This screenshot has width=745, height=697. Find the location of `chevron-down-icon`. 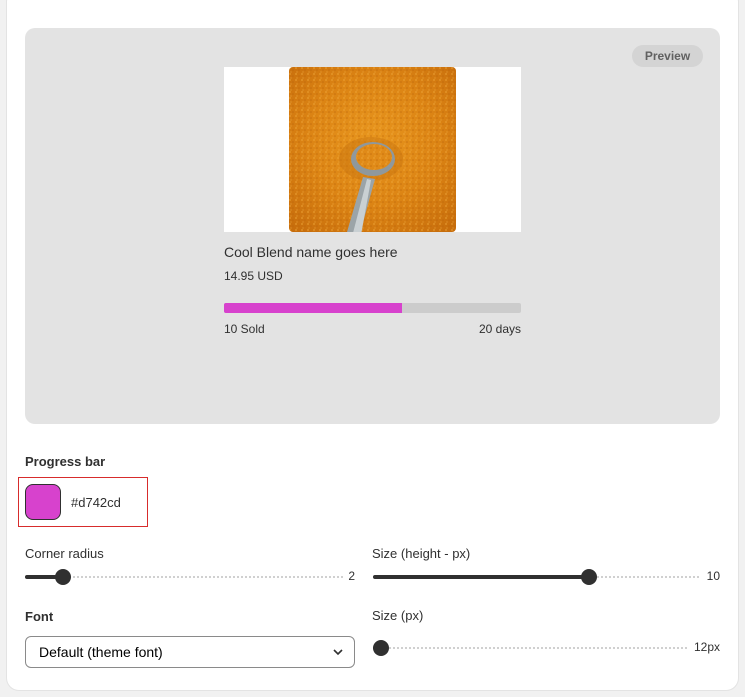

chevron-down-icon is located at coordinates (338, 652).